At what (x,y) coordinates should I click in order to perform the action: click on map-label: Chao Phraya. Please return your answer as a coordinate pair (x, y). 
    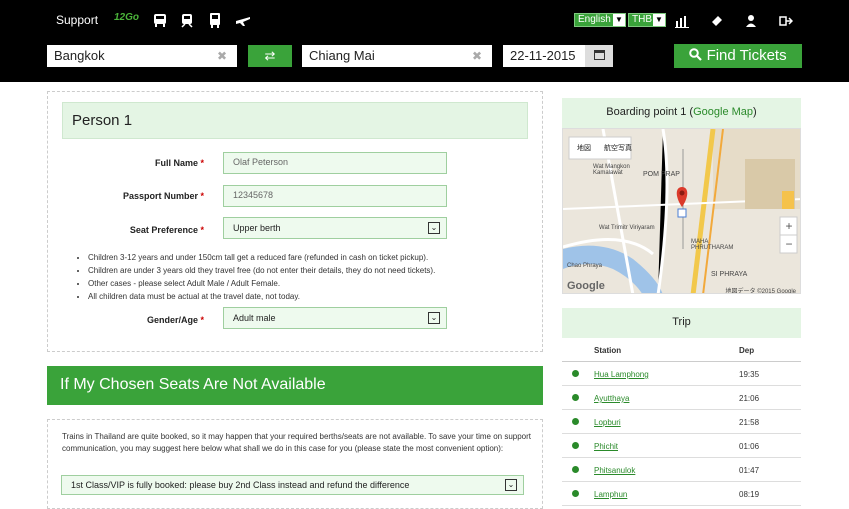
    Looking at the image, I should click on (585, 266).